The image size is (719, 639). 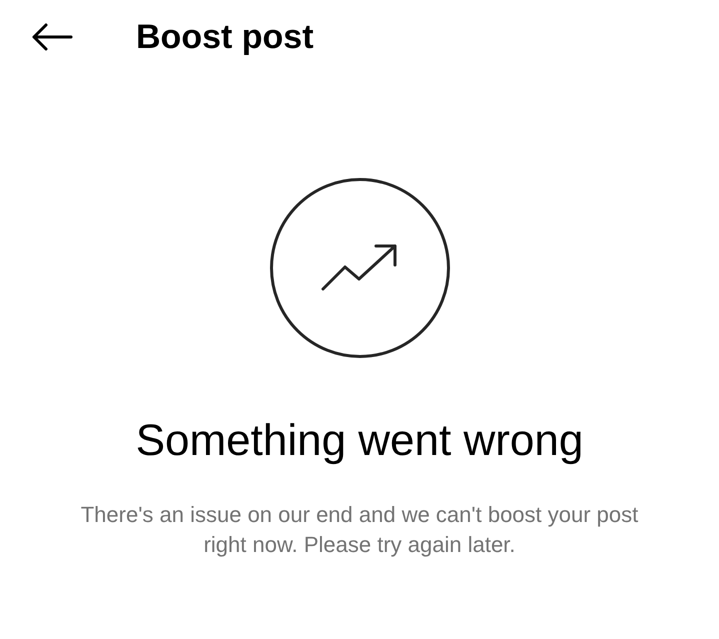 I want to click on back-arrow-icon, so click(x=52, y=37).